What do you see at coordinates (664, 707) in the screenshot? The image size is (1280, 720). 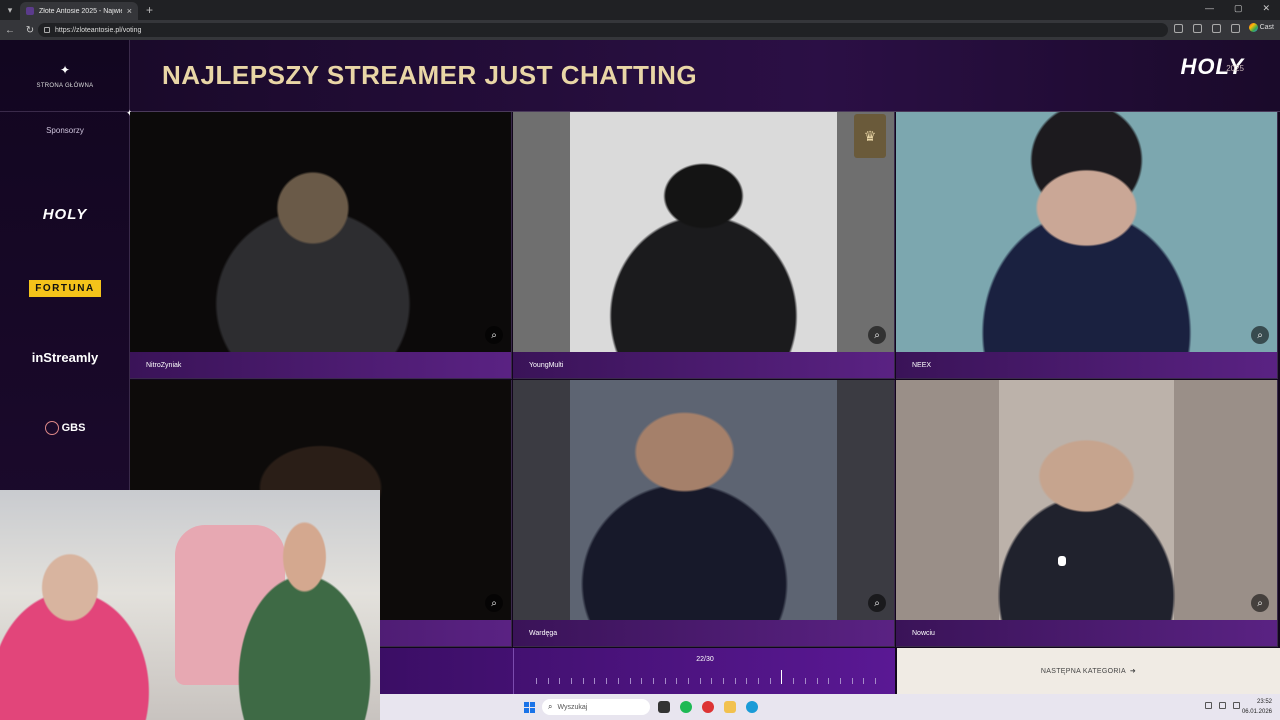 I see `task-view-icon` at bounding box center [664, 707].